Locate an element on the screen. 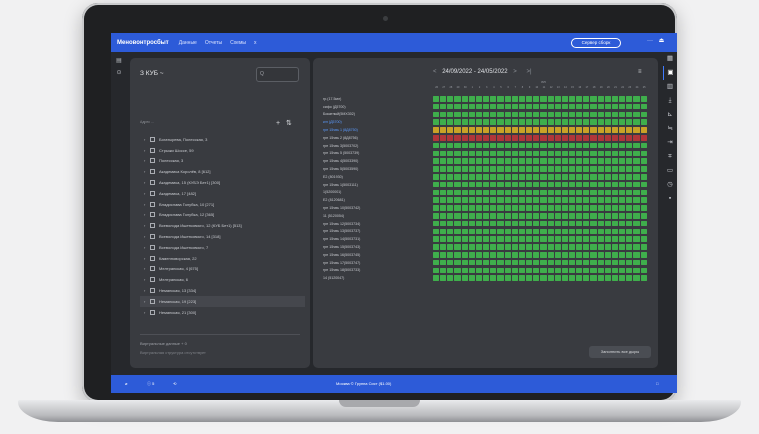 The image size is (759, 434). window-icon: □ is located at coordinates (657, 383).